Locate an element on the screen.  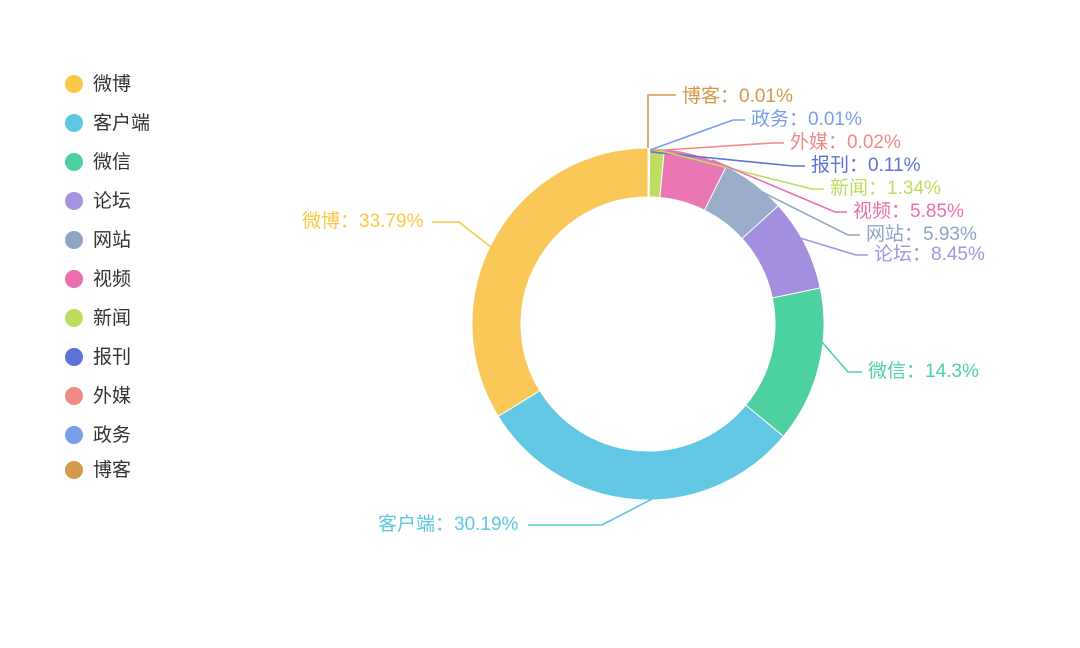
slice-label-video: 视频：5.85% is located at coordinates (908, 211).